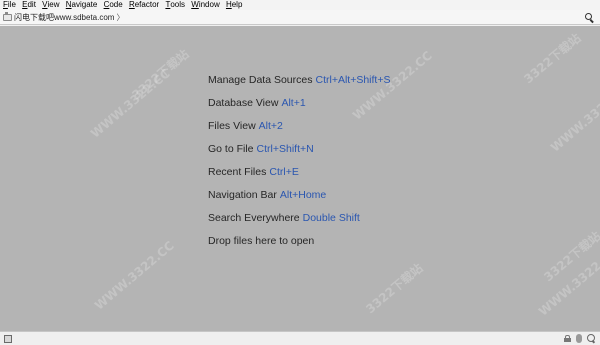  Describe the element at coordinates (285, 149) in the screenshot. I see `shortcut: Ctrl+Shift+N` at that location.